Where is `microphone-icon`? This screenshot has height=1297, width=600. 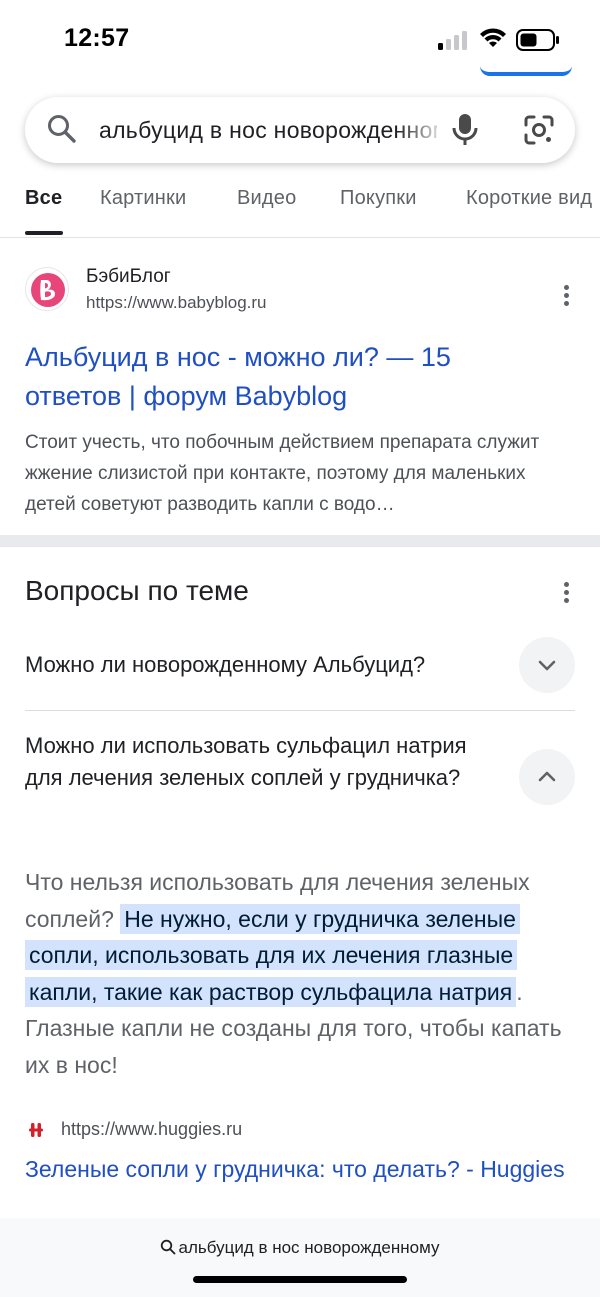 microphone-icon is located at coordinates (465, 130).